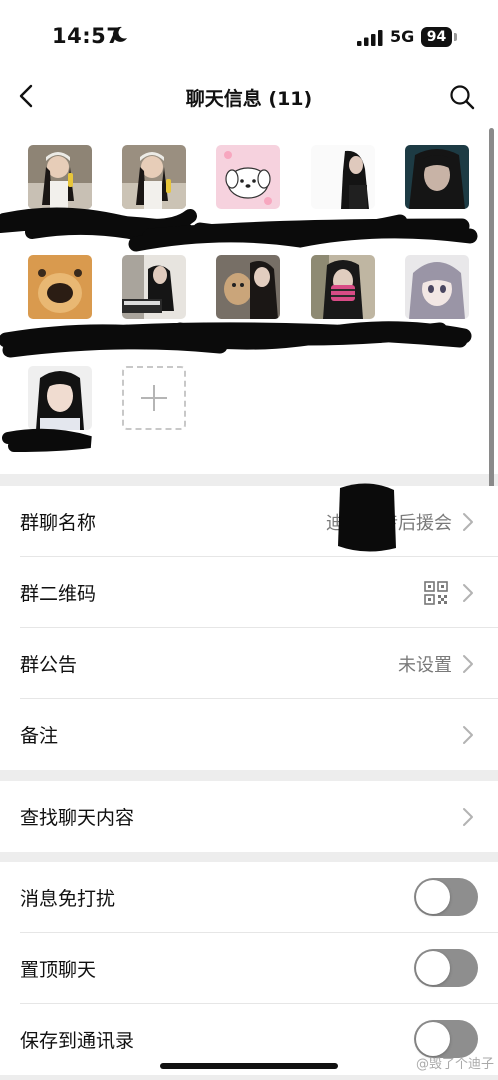 This screenshot has height=1080, width=498. Describe the element at coordinates (455, 1064) in the screenshot. I see `watermark: @毁了个迪子` at that location.